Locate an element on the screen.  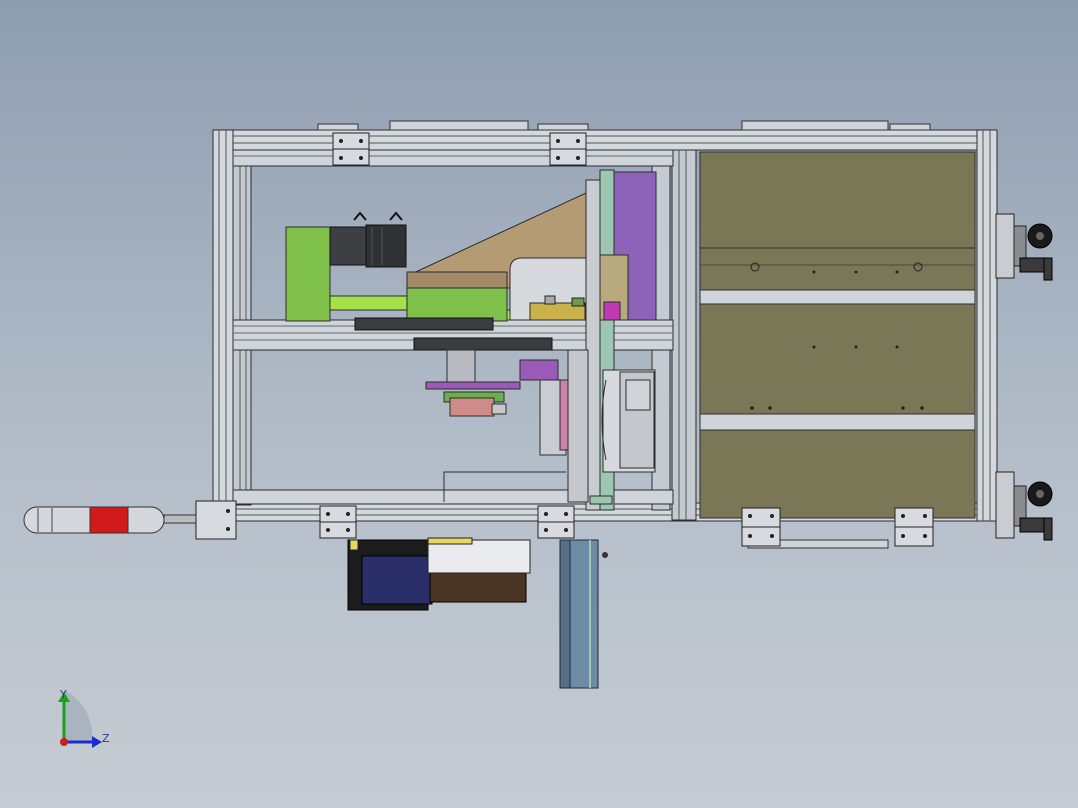
caster-wheel-top is located at coordinates (1024, 247).